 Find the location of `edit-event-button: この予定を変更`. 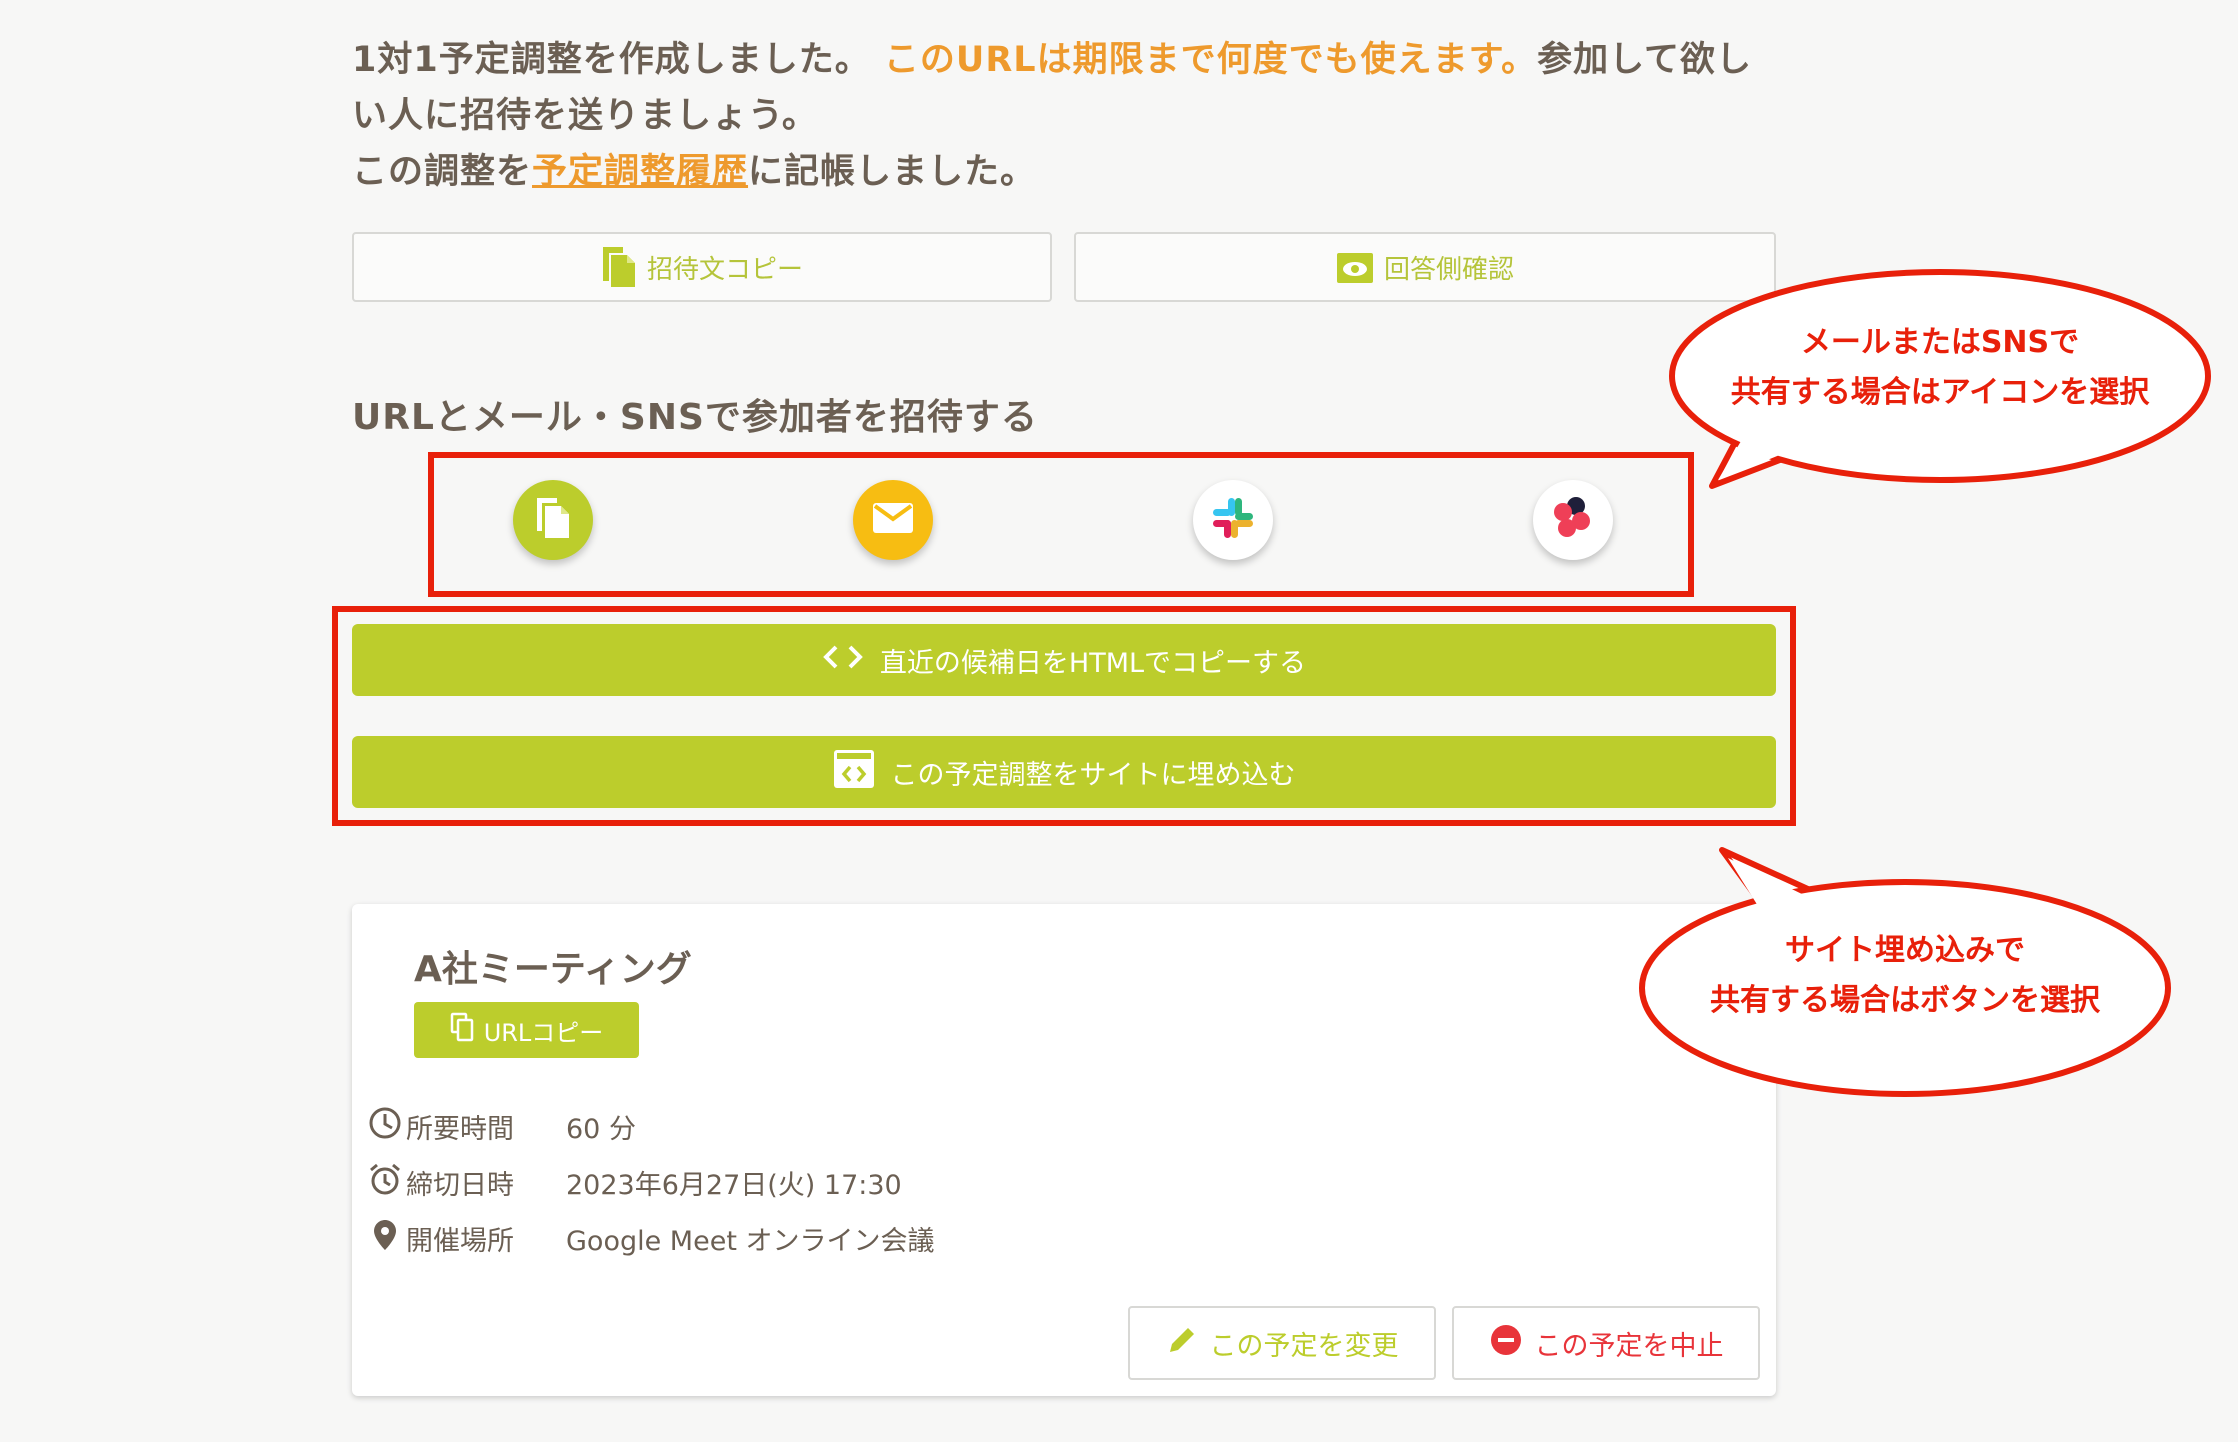

edit-event-button: この予定を変更 is located at coordinates (1282, 1343).